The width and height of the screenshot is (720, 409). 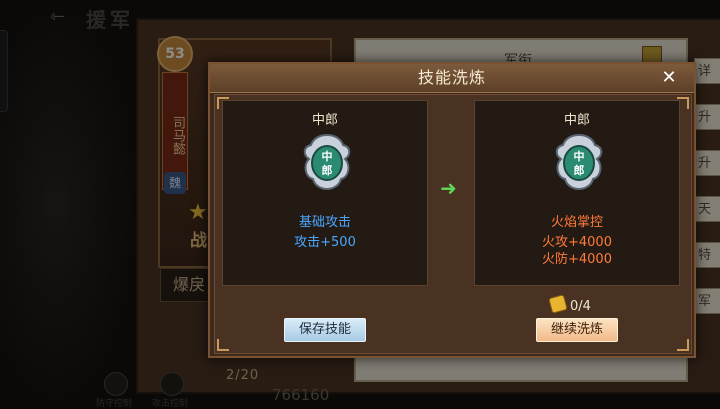 What do you see at coordinates (669, 78) in the screenshot?
I see `close-button: ✕` at bounding box center [669, 78].